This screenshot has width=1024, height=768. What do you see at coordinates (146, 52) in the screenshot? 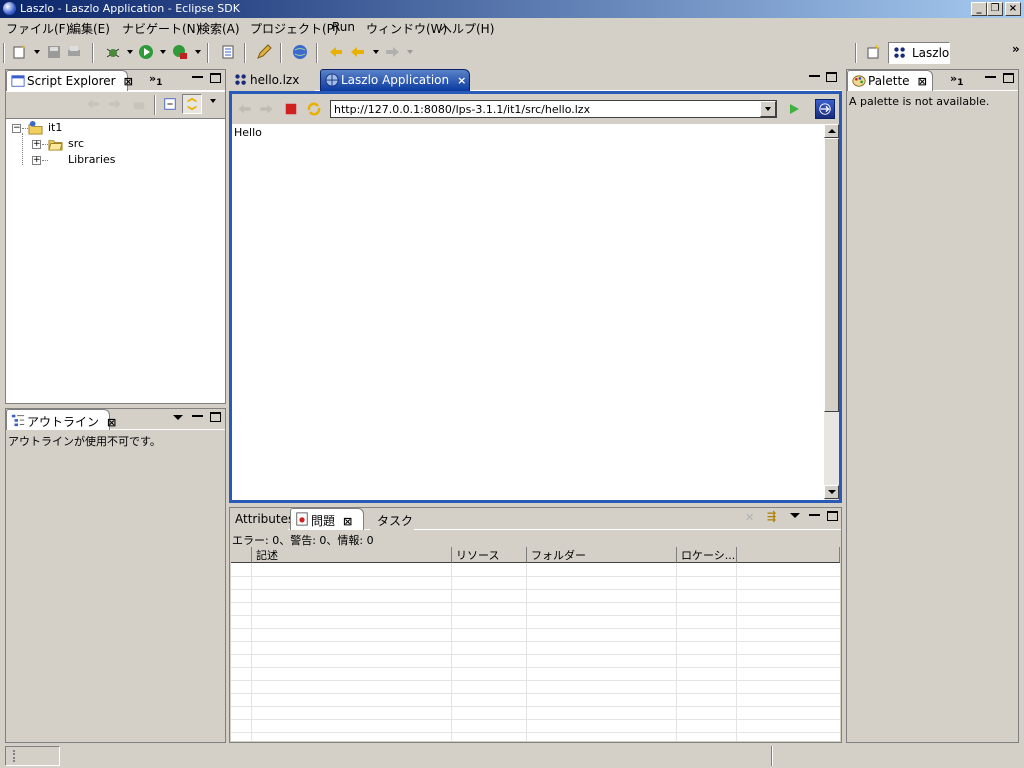
I see `run-icon` at bounding box center [146, 52].